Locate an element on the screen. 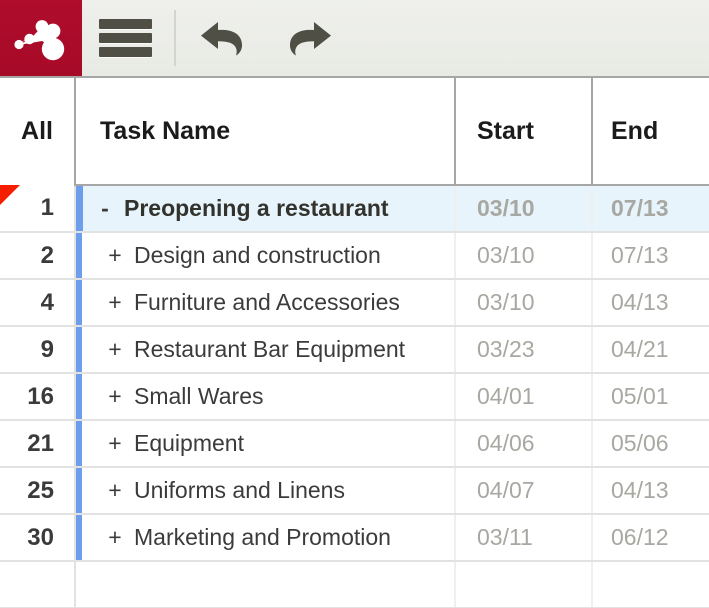 Image resolution: width=709 pixels, height=608 pixels. table-row: 16 + Small Wares 04/01 05/01 is located at coordinates (354, 397).